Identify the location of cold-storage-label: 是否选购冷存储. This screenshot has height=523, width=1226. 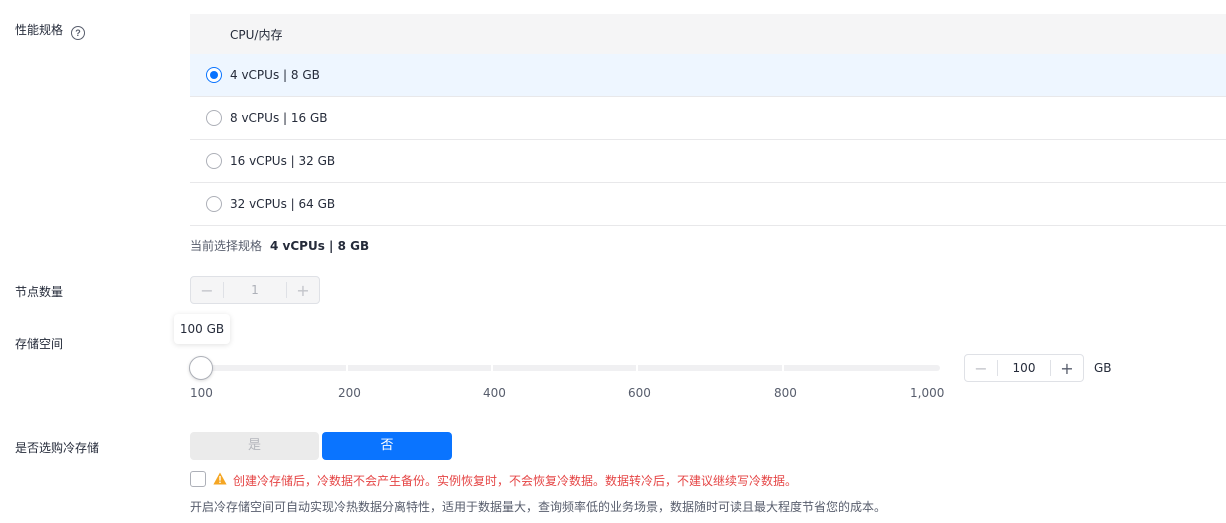
(57, 448).